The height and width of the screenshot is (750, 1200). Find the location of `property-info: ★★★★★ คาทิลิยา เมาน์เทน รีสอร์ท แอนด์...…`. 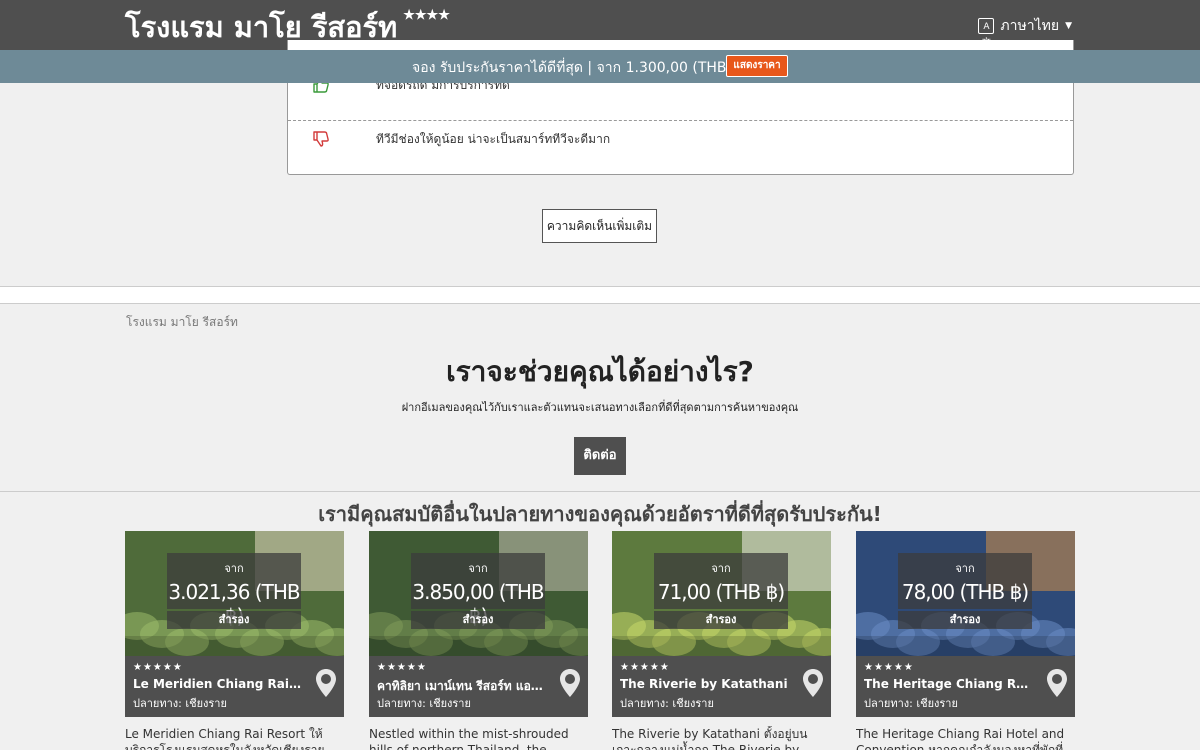

property-info: ★★★★★ คาทิลิยา เมาน์เทน รีสอร์ท แอนด์...… is located at coordinates (478, 686).